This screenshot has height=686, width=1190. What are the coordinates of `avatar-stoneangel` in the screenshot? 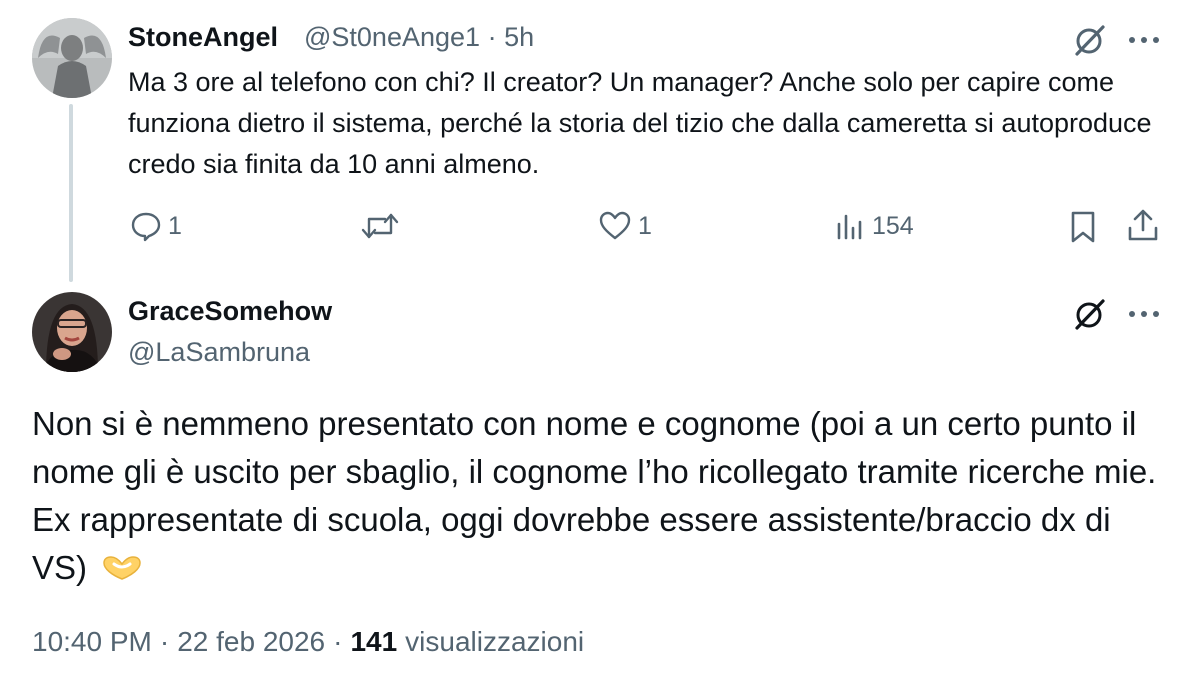 It's located at (72, 58).